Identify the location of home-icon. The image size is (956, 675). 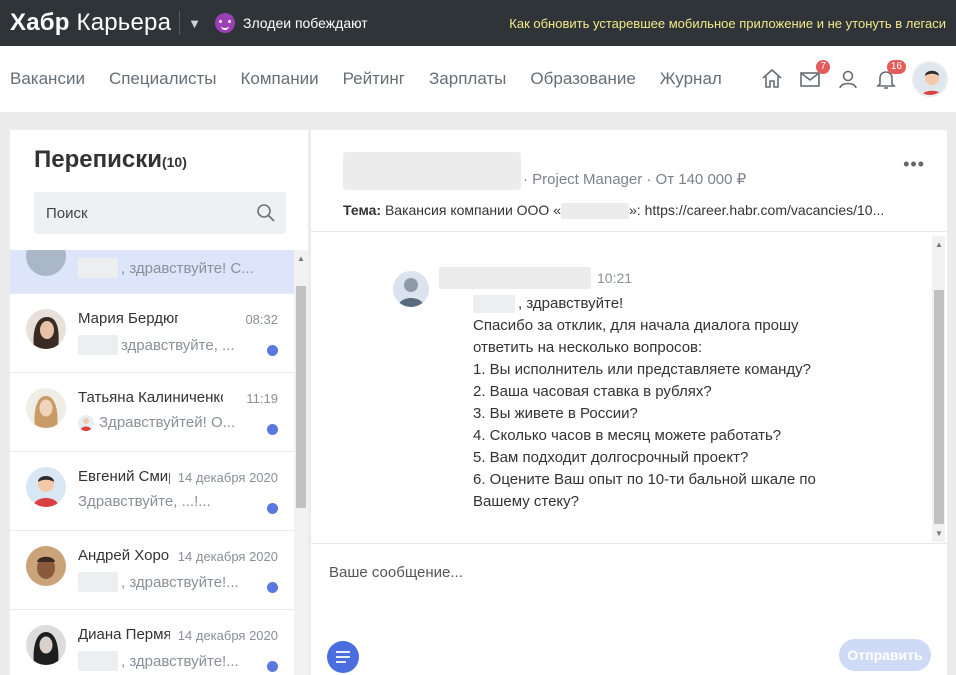
(772, 79).